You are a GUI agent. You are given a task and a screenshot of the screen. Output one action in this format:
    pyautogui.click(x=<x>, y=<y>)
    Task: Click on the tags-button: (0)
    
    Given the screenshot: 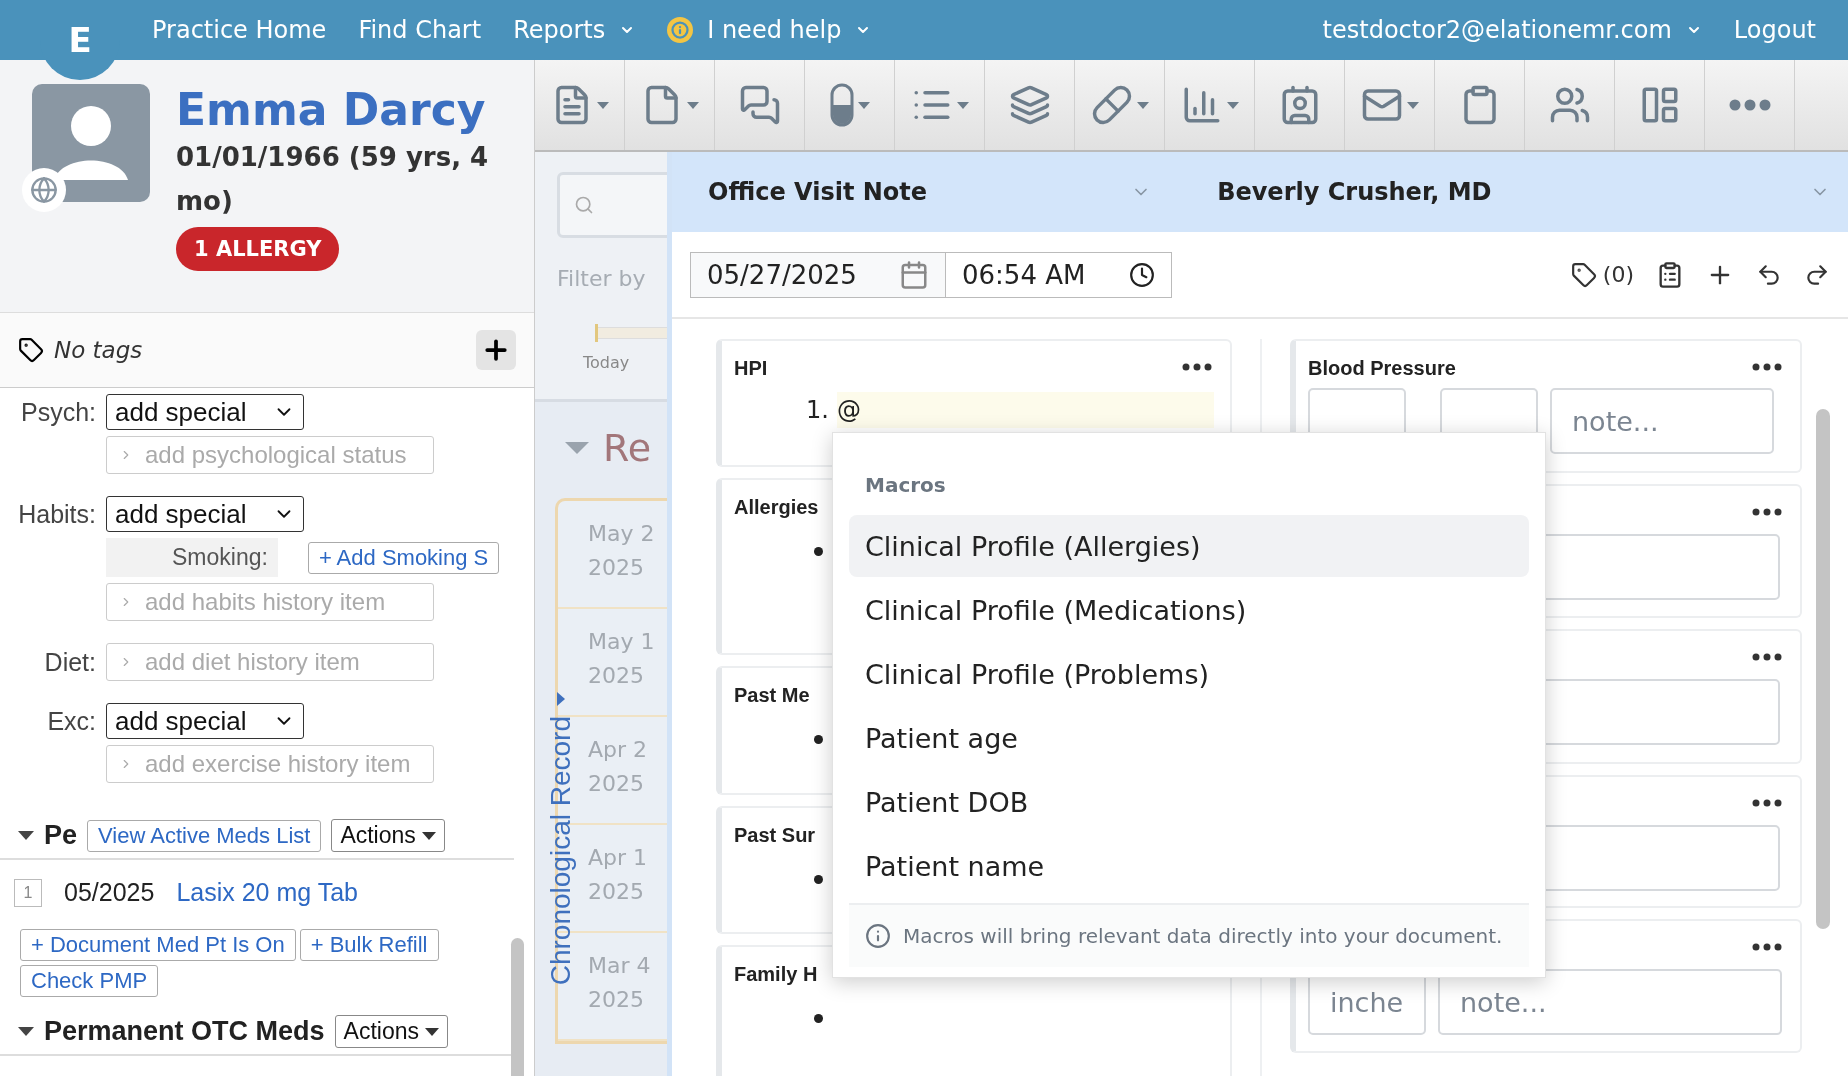 What is the action you would take?
    pyautogui.click(x=1602, y=274)
    